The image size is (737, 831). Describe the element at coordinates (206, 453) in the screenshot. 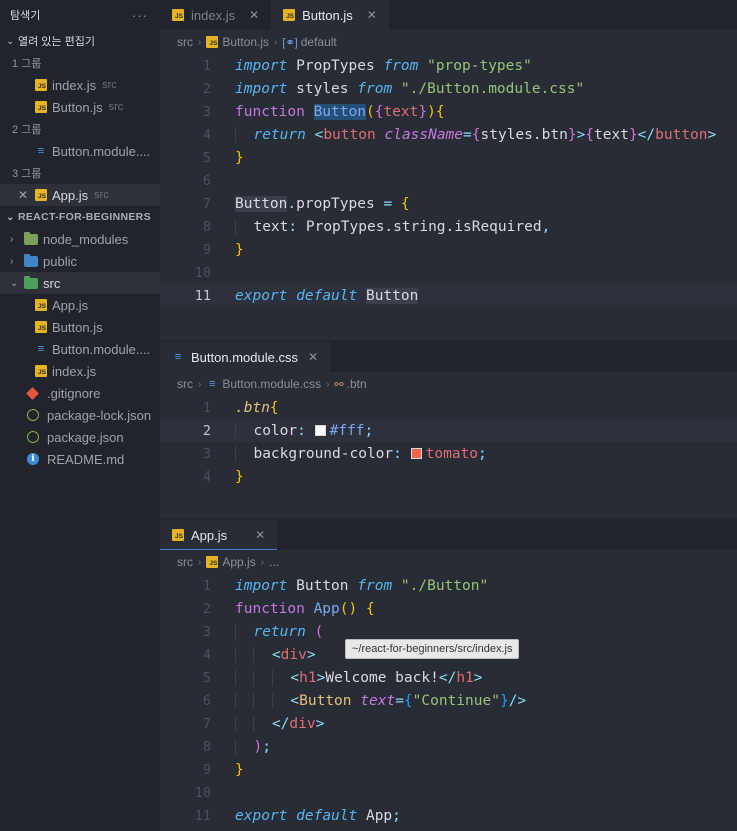

I see `line-number: 3` at that location.